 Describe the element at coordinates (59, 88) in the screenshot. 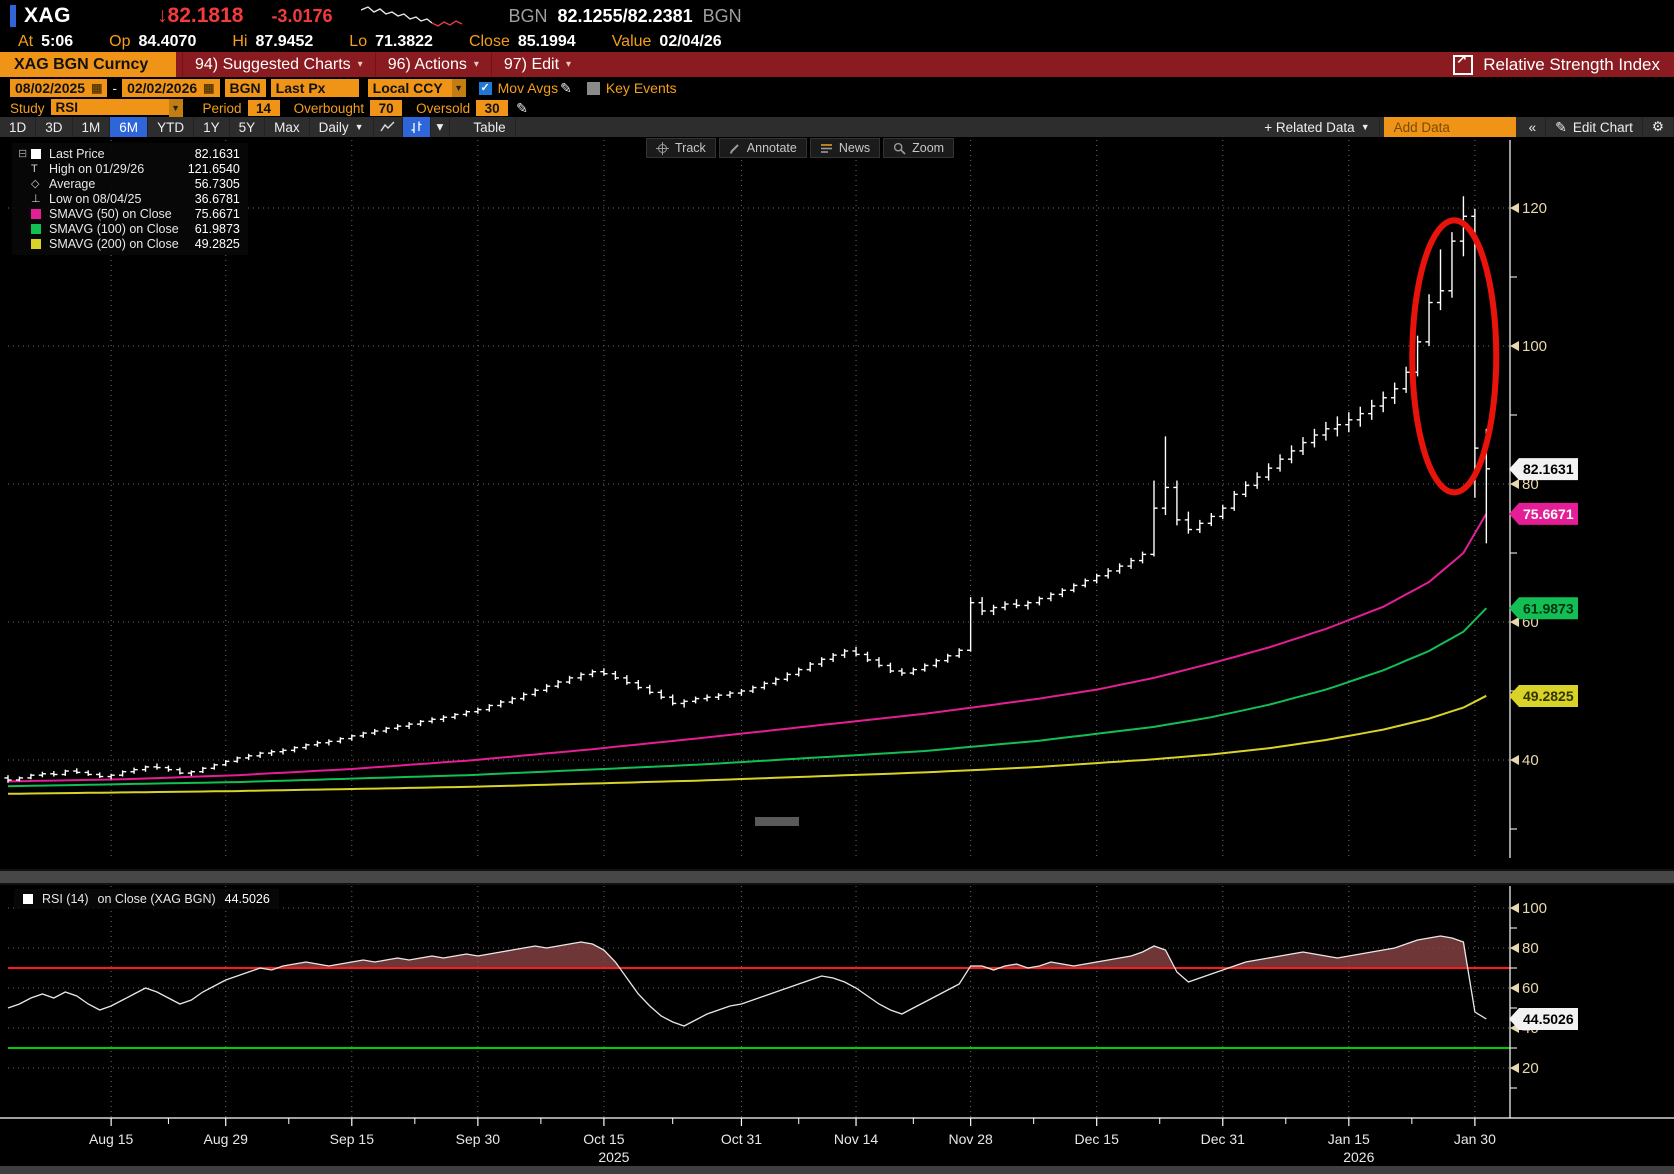

I see `date-from-field: 08/02/2025 ▦` at that location.